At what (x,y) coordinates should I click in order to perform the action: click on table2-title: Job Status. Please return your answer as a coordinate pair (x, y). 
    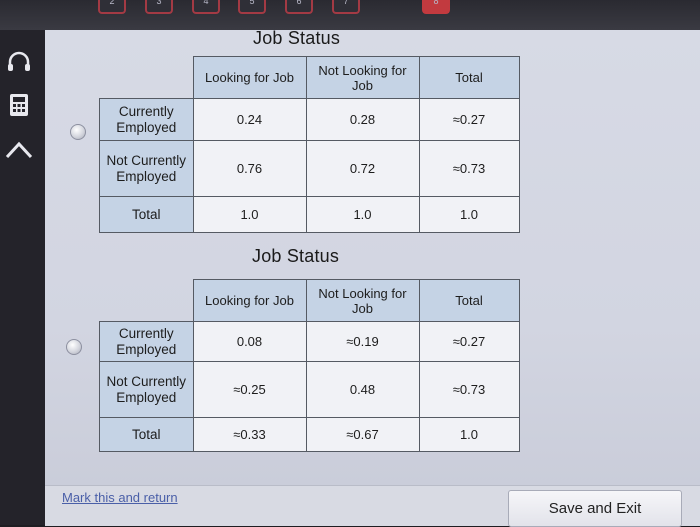
    Looking at the image, I should click on (296, 256).